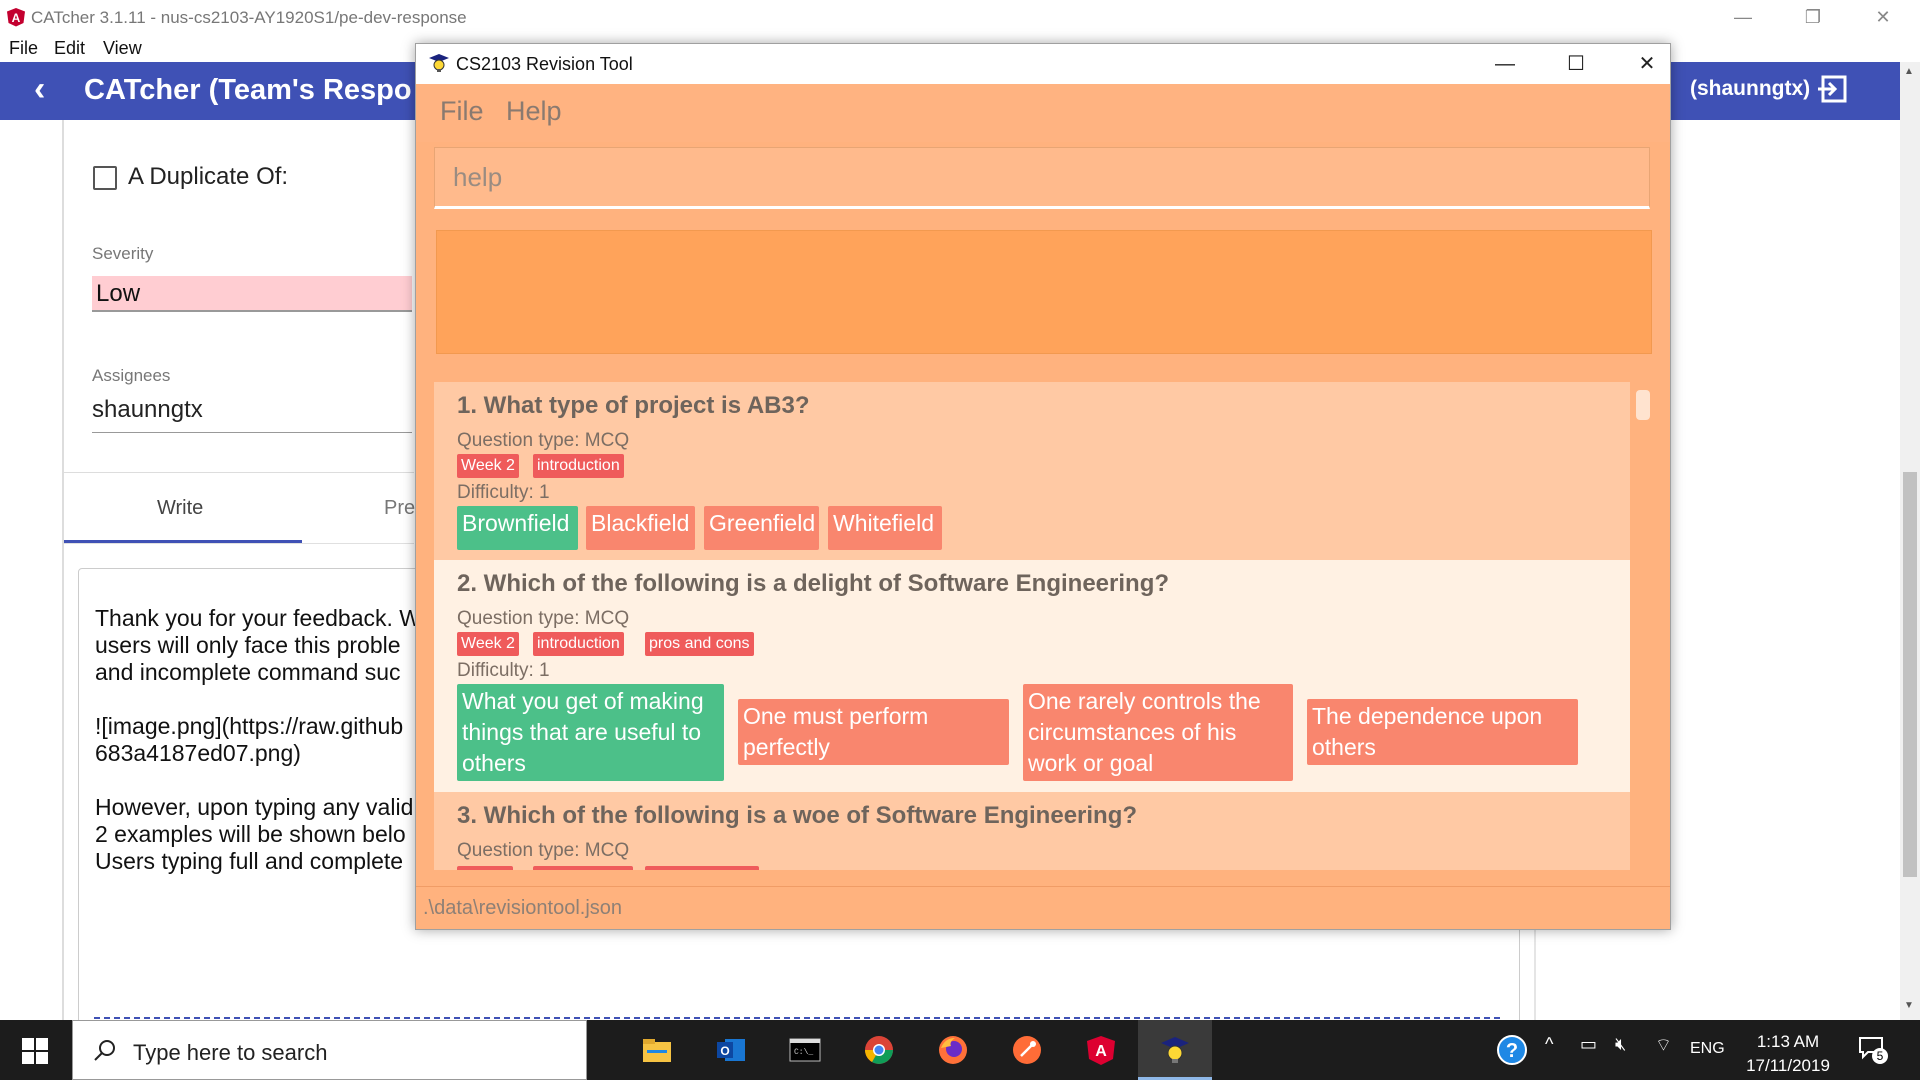  I want to click on option-wrong: One must perform perfectly, so click(873, 732).